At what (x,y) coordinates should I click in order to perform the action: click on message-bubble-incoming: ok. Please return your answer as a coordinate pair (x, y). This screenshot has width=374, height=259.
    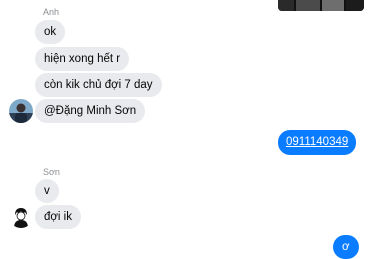
    Looking at the image, I should click on (50, 32).